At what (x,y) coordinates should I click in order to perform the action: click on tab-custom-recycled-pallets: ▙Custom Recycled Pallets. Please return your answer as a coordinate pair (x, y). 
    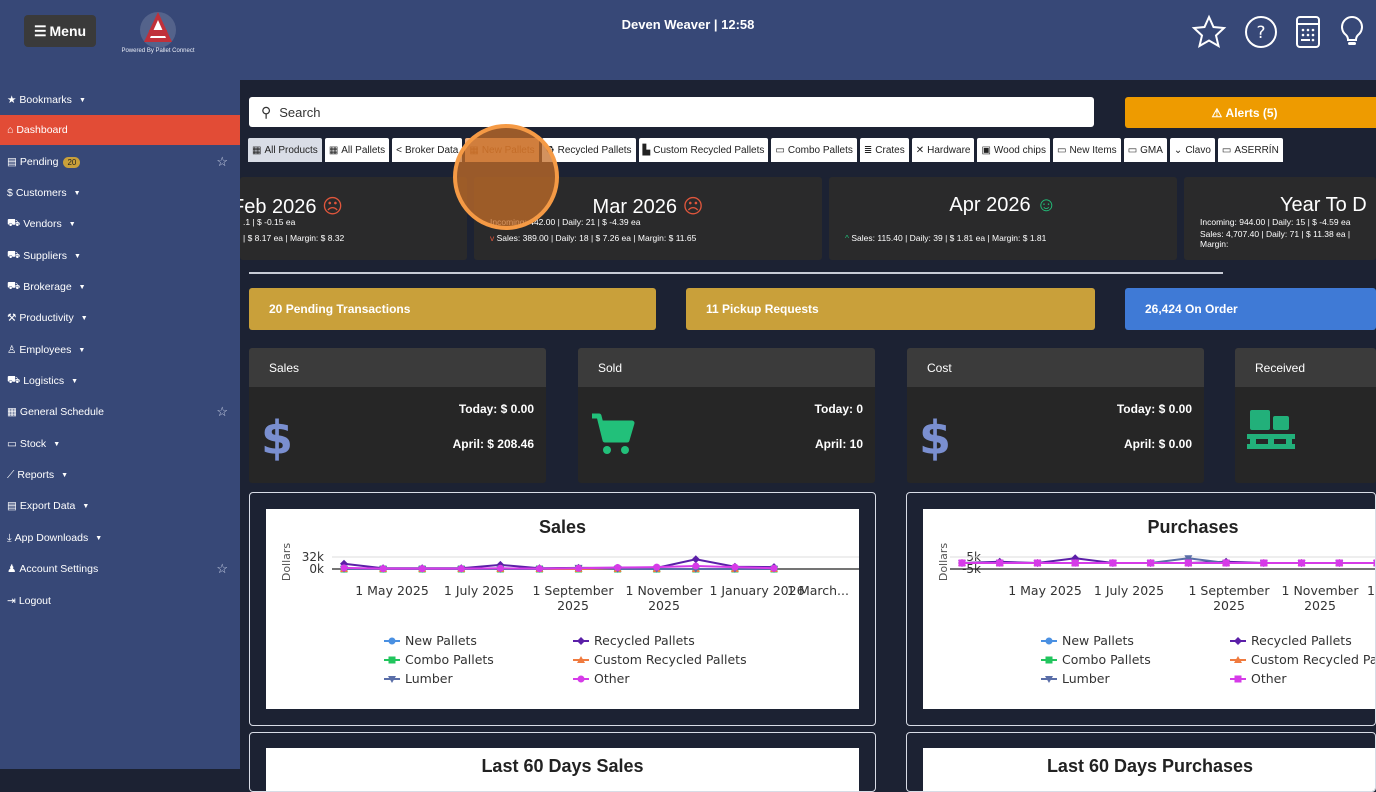
    Looking at the image, I should click on (704, 150).